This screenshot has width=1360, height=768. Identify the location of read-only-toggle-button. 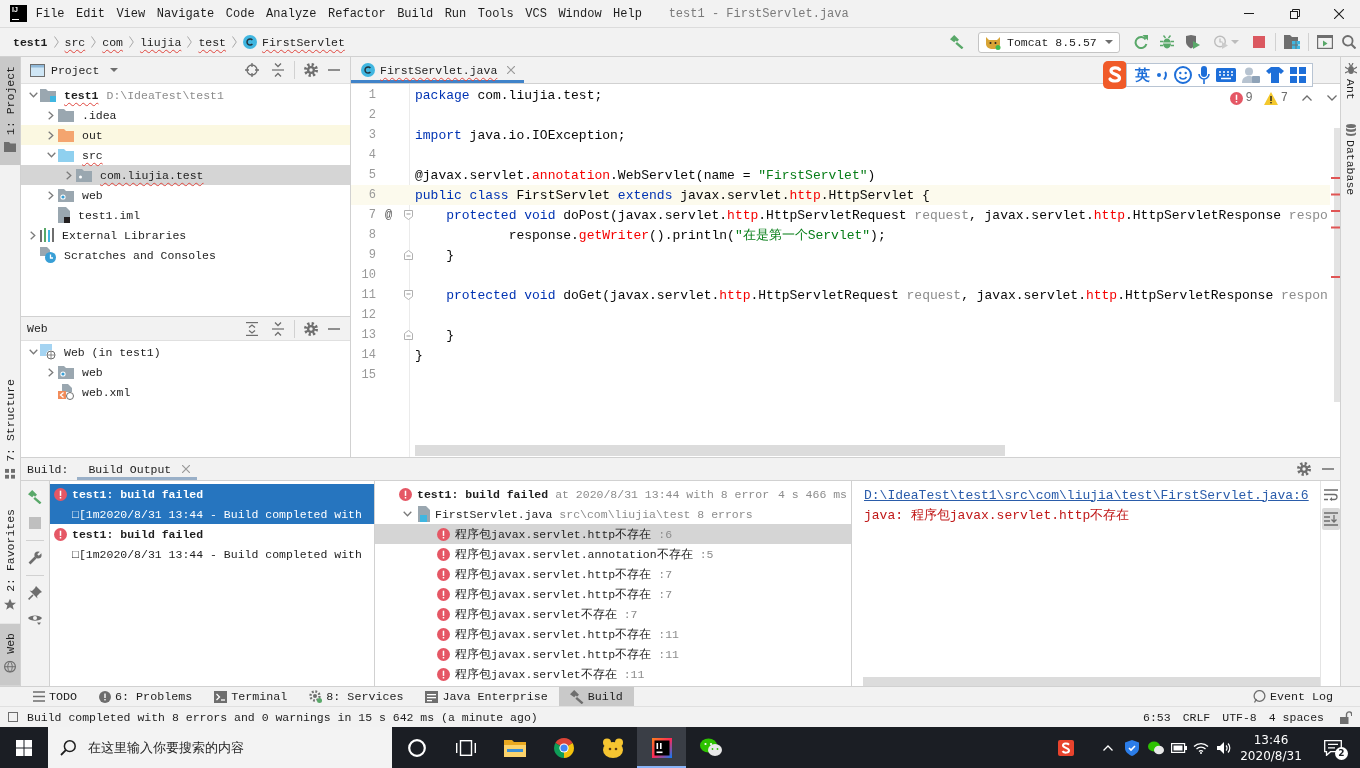
(1346, 717).